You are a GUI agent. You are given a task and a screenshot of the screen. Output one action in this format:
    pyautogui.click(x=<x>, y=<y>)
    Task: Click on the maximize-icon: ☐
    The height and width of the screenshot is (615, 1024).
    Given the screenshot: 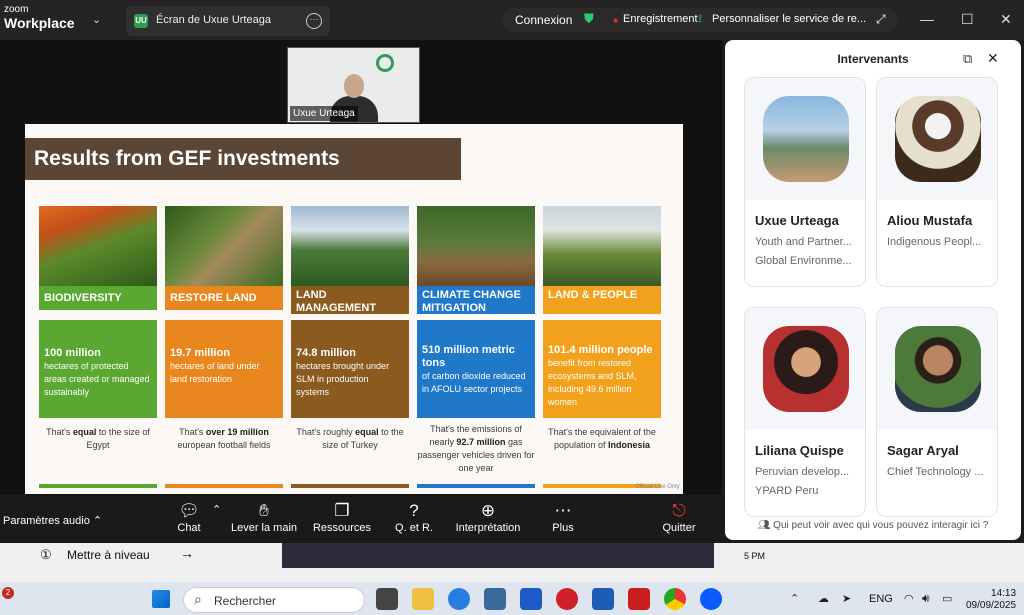 What is the action you would take?
    pyautogui.click(x=967, y=19)
    